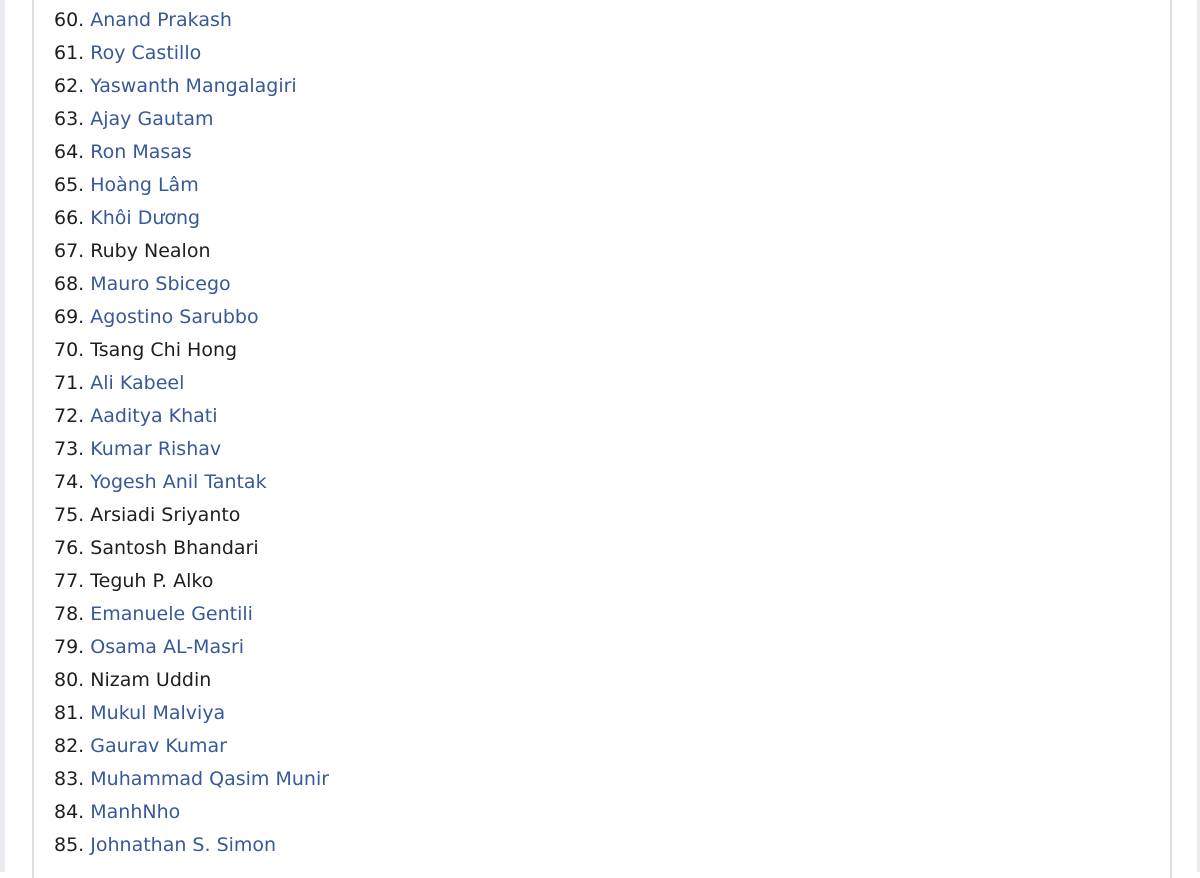 The image size is (1200, 878). Describe the element at coordinates (155, 449) in the screenshot. I see `name-link: Kumar Rishav` at that location.